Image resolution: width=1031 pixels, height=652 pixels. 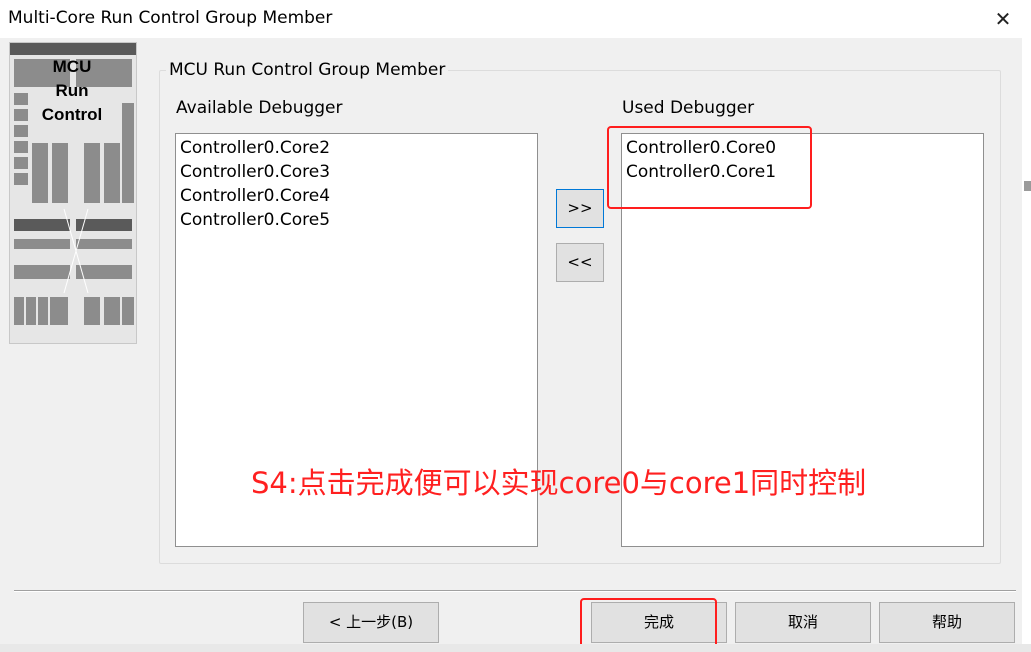 I want to click on close-button: ✕, so click(x=1003, y=19).